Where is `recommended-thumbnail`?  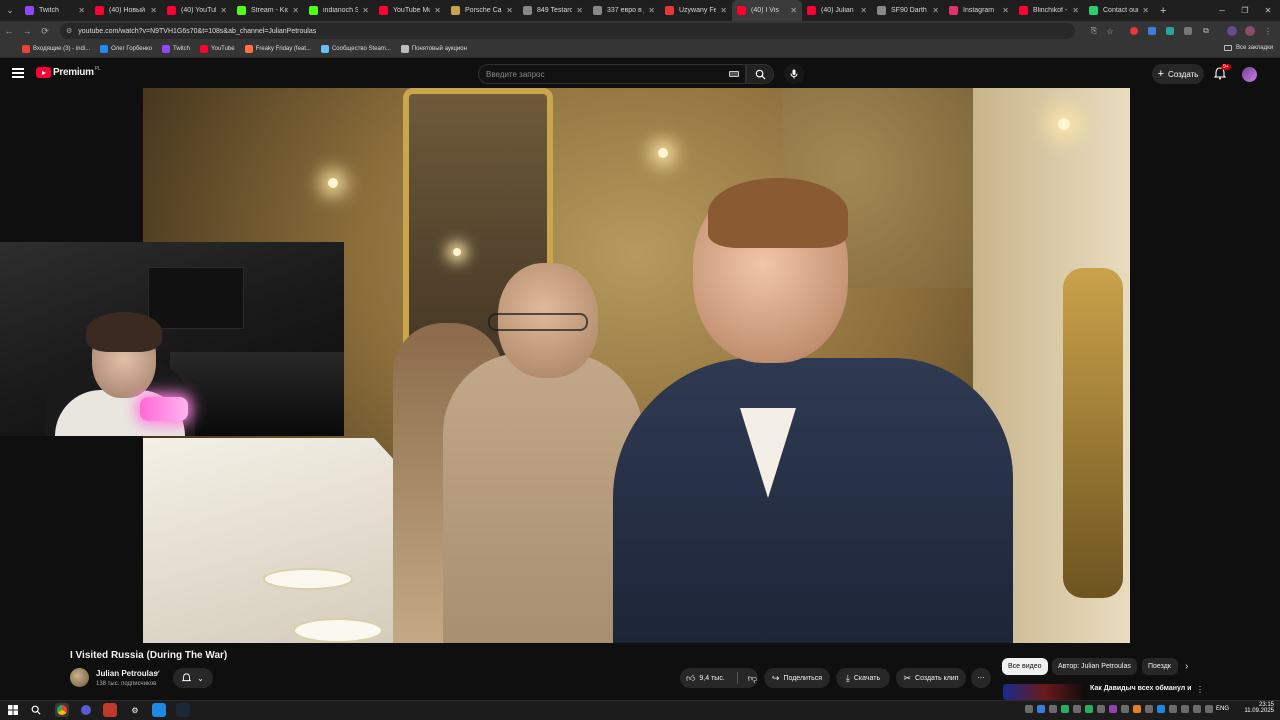
recommended-thumbnail is located at coordinates (1045, 692).